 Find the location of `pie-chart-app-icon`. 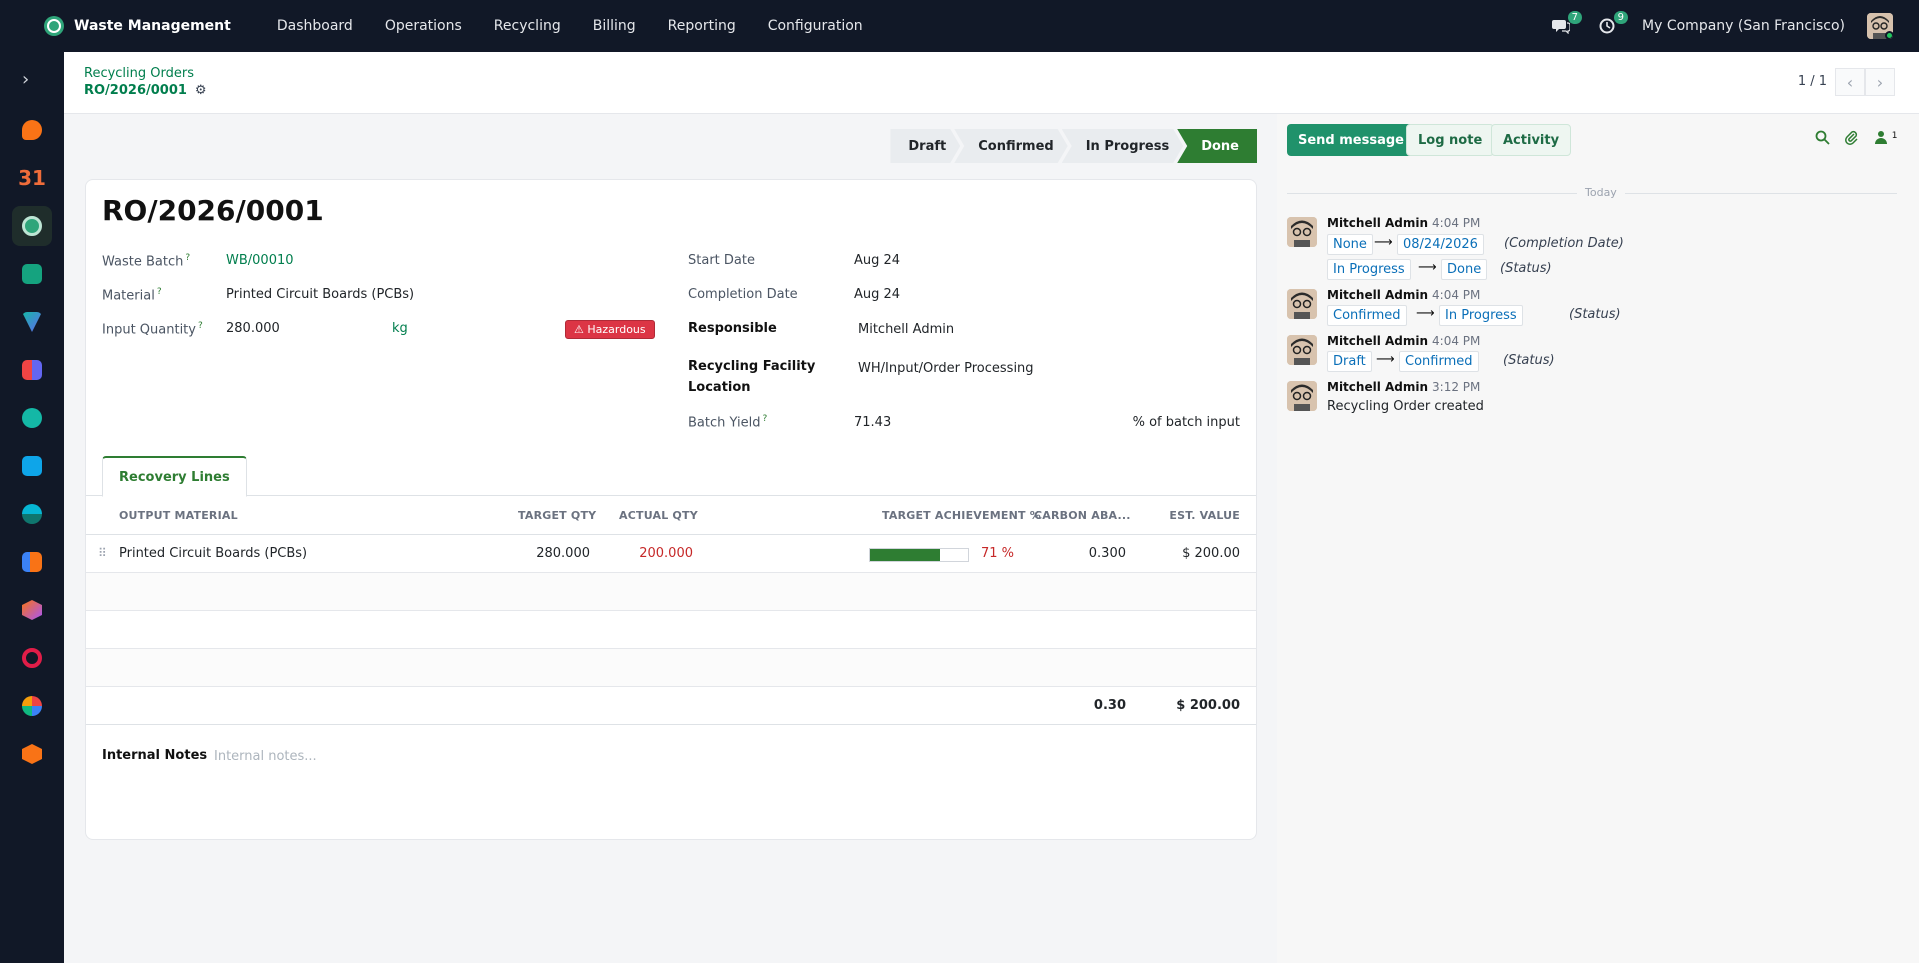

pie-chart-app-icon is located at coordinates (32, 706).